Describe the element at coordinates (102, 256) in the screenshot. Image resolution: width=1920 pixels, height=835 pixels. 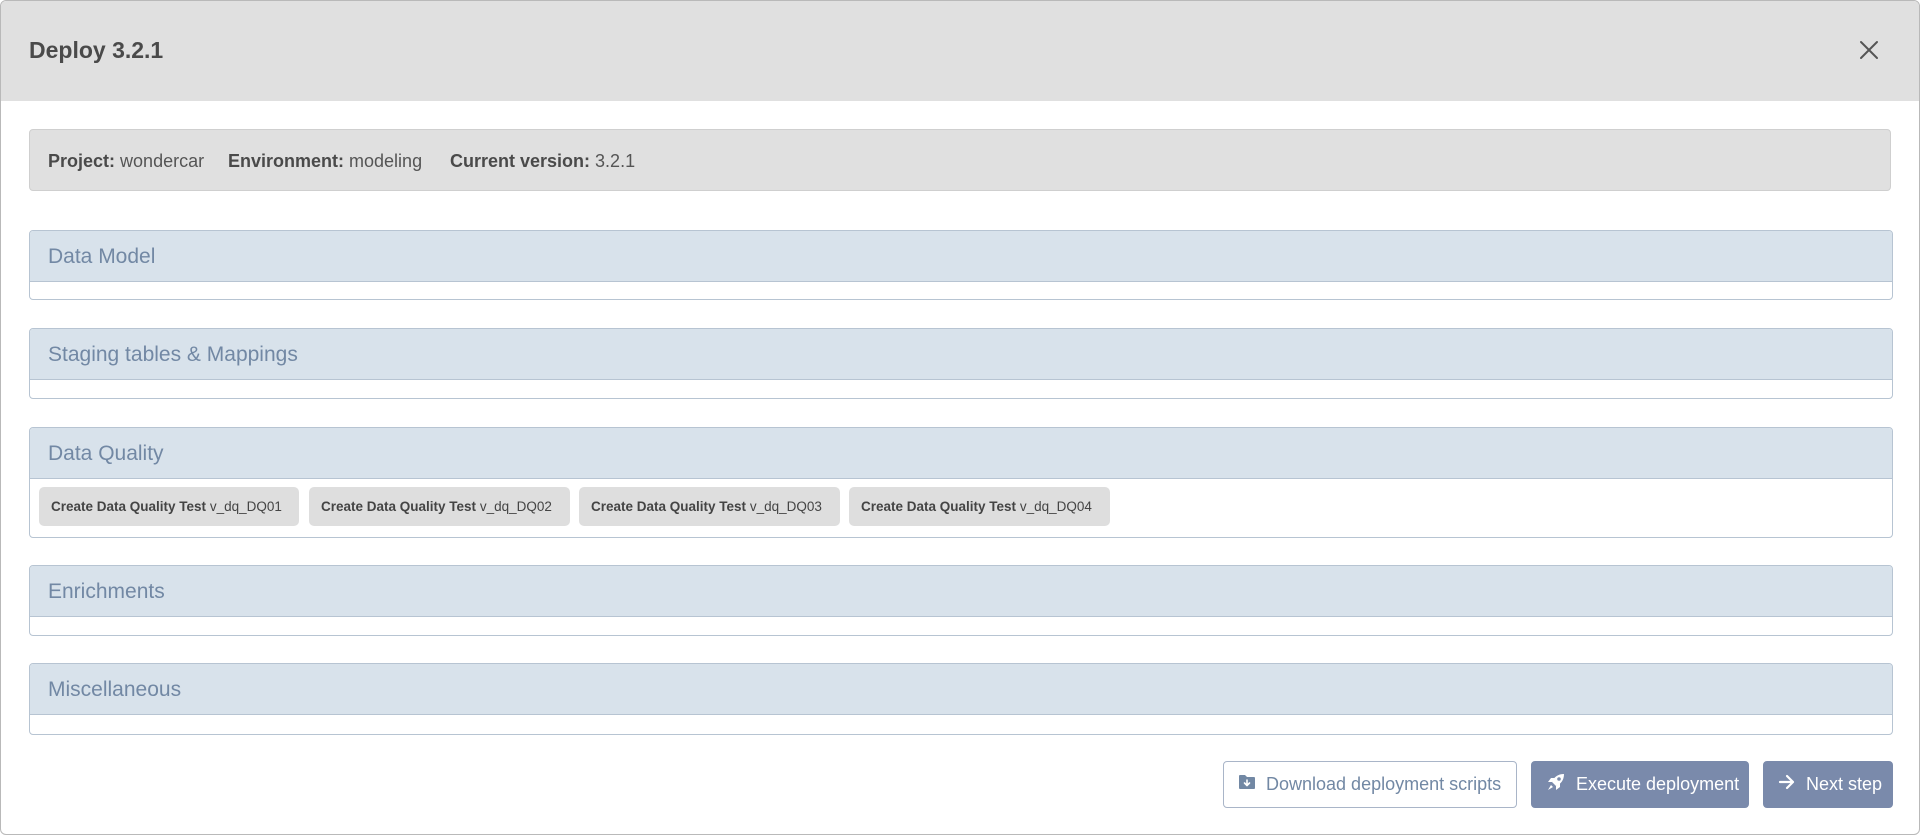
I see `section-title: Data Model` at that location.